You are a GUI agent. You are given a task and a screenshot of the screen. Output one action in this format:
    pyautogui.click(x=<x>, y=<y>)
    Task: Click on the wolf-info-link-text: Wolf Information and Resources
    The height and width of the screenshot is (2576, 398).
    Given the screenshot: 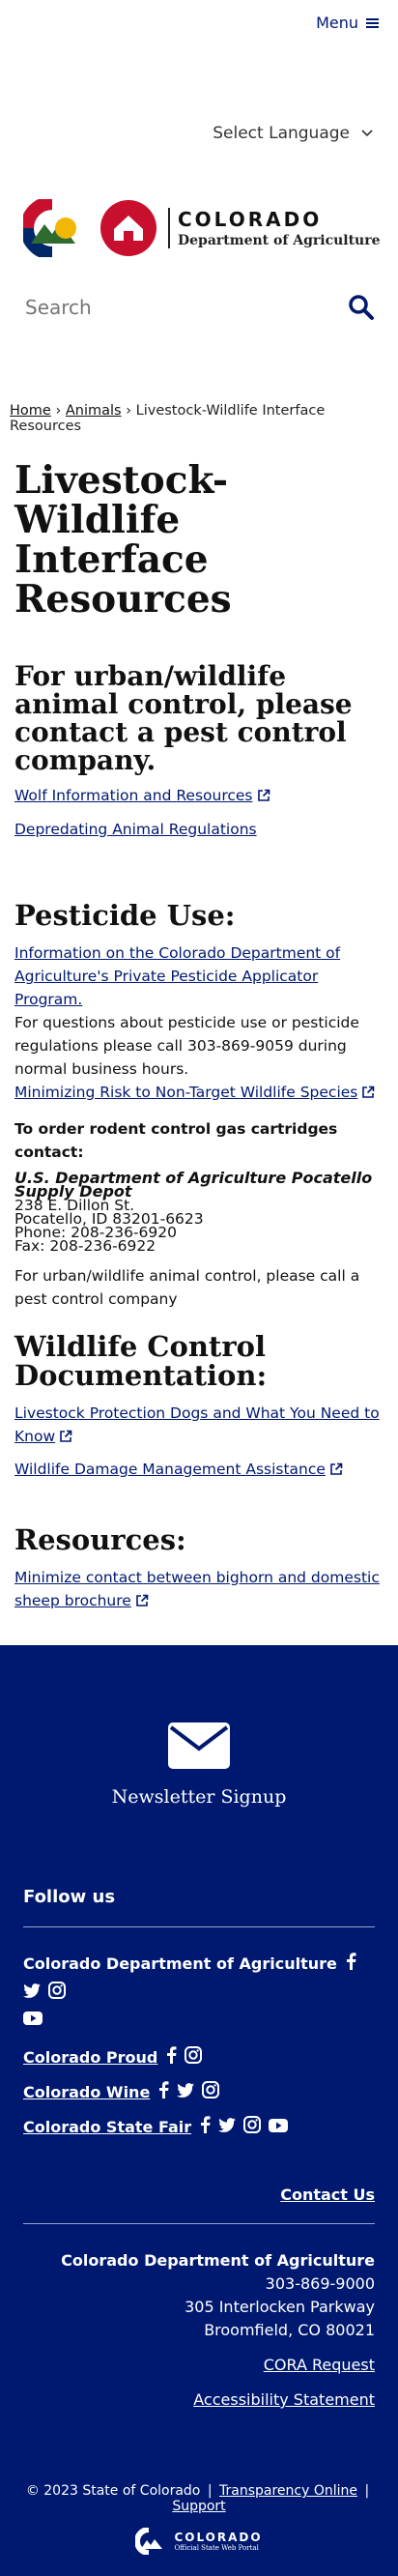 What is the action you would take?
    pyautogui.click(x=134, y=795)
    